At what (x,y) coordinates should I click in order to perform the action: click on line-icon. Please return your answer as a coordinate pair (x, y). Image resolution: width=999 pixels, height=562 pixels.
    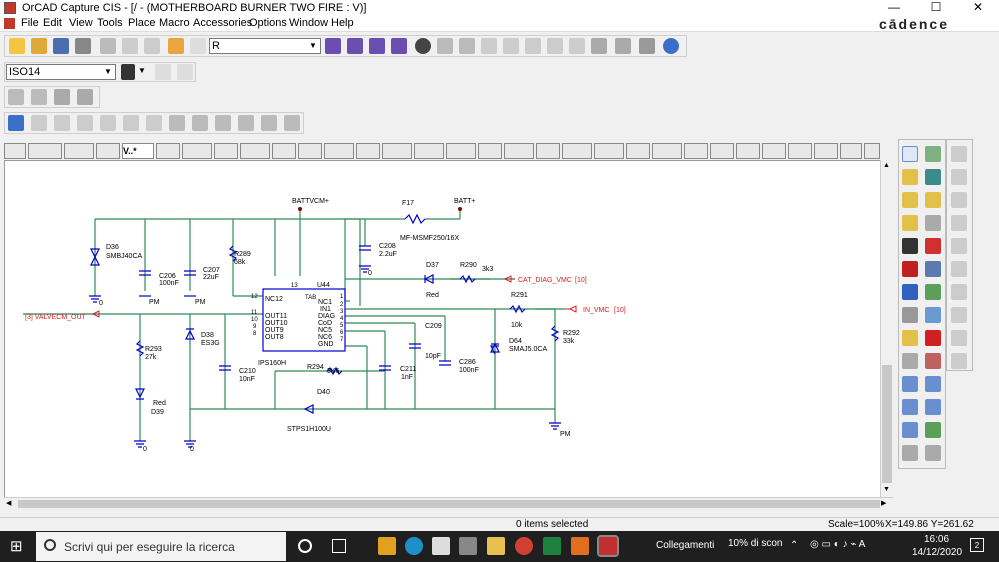
    Looking at the image, I should click on (910, 384).